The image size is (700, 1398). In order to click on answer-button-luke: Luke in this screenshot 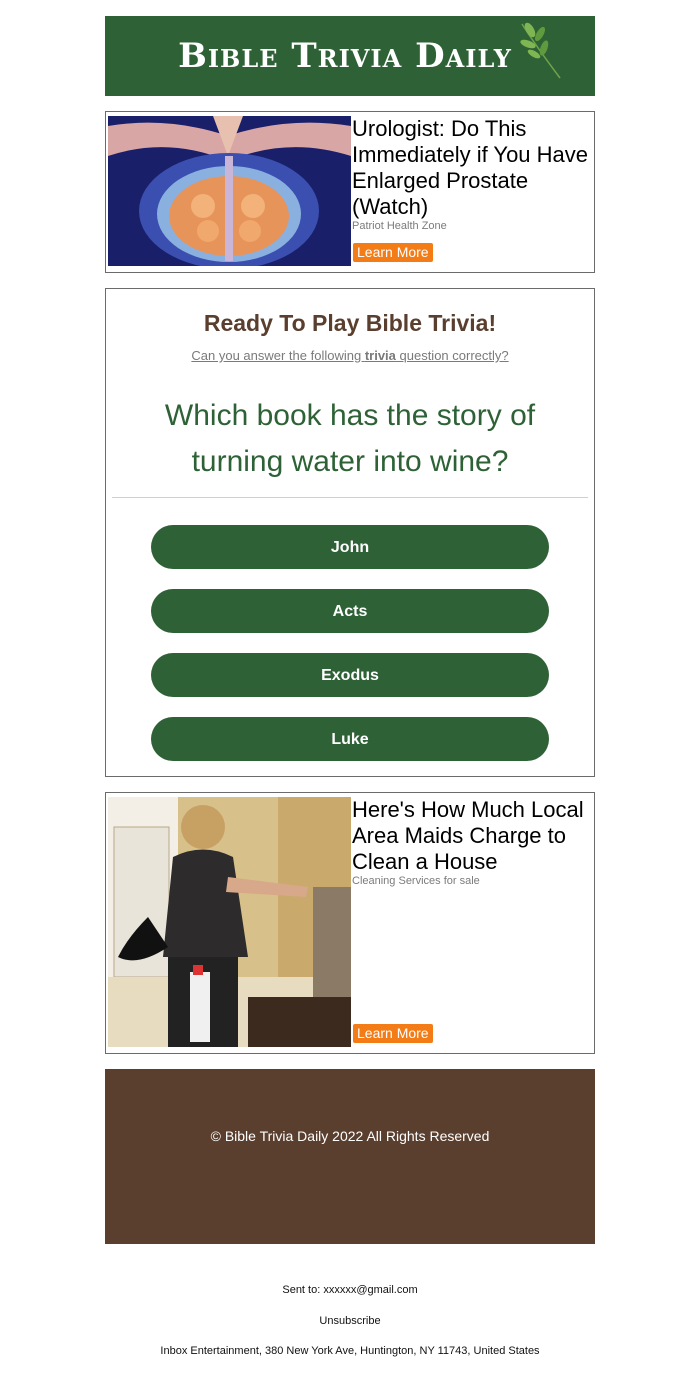, I will do `click(350, 739)`.